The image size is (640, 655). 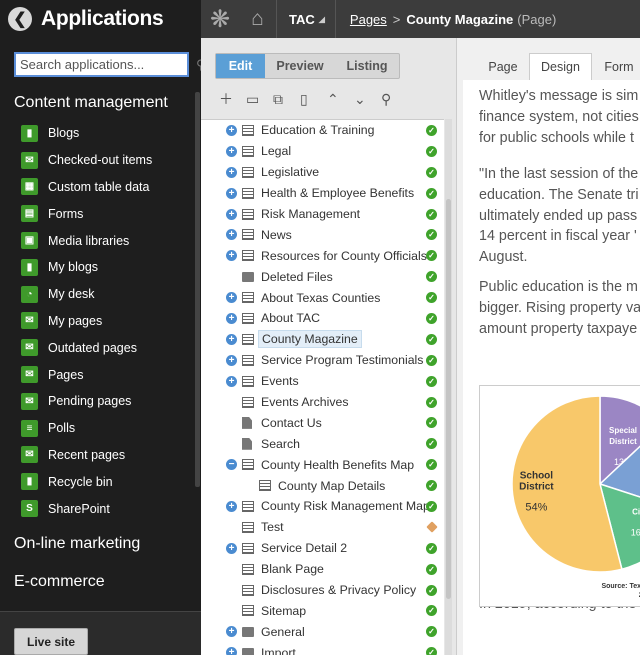 I want to click on tree-node: Sitemap ✓, so click(x=322, y=610).